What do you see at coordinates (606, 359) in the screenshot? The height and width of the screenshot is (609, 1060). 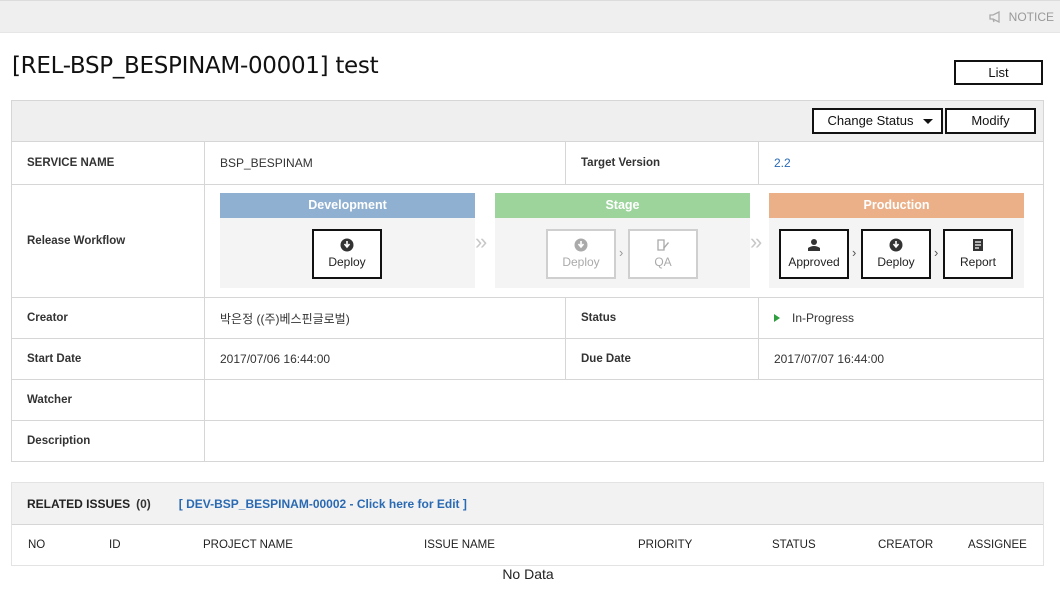 I see `due-date-label: Due Date` at bounding box center [606, 359].